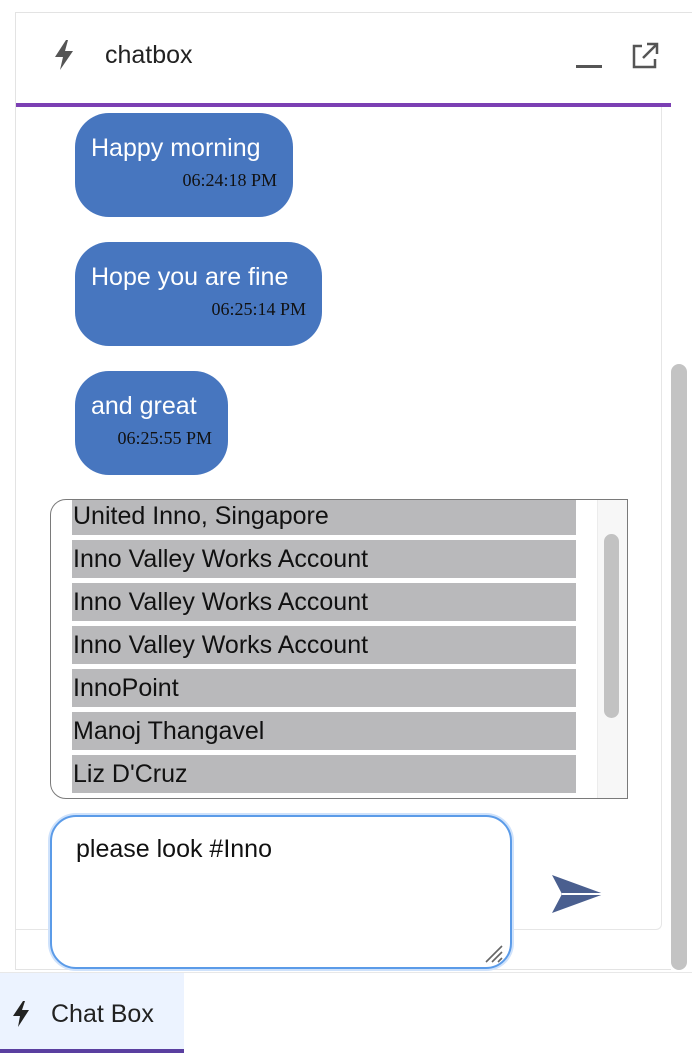 The image size is (692, 1053). Describe the element at coordinates (679, 667) in the screenshot. I see `chat-scrollbar-thumb` at that location.